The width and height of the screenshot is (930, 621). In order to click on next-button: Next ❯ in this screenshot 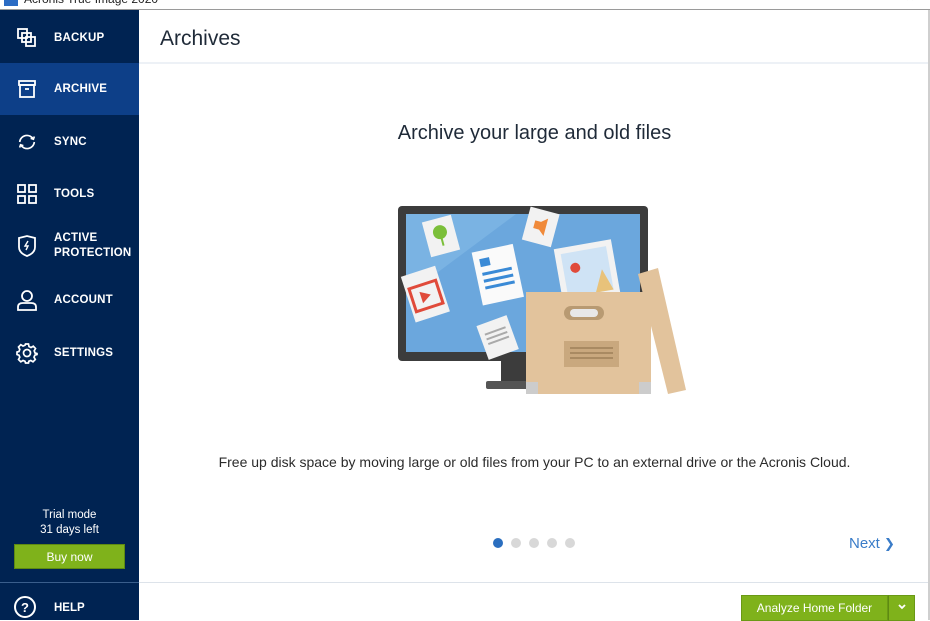, I will do `click(872, 543)`.